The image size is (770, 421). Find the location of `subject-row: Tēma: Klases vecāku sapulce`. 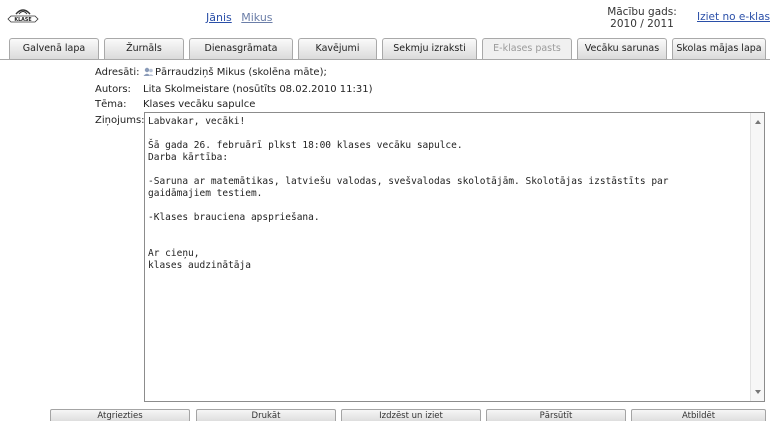

subject-row: Tēma: Klases vecāku sapulce is located at coordinates (175, 104).